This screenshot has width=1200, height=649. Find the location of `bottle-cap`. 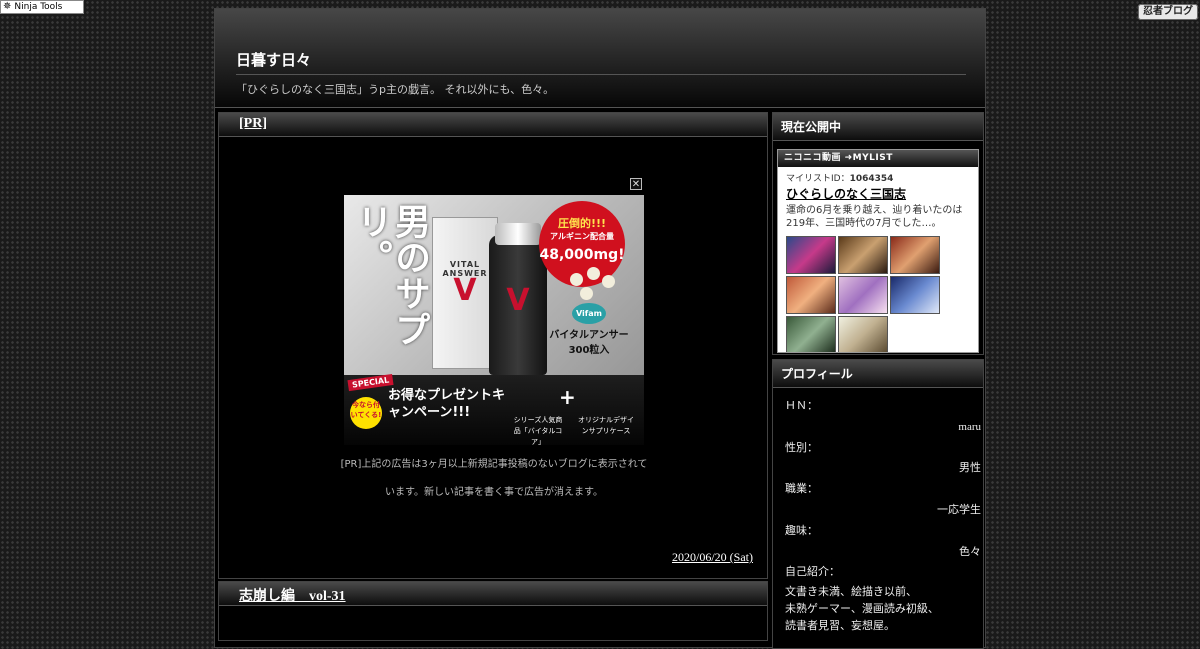

bottle-cap is located at coordinates (518, 234).